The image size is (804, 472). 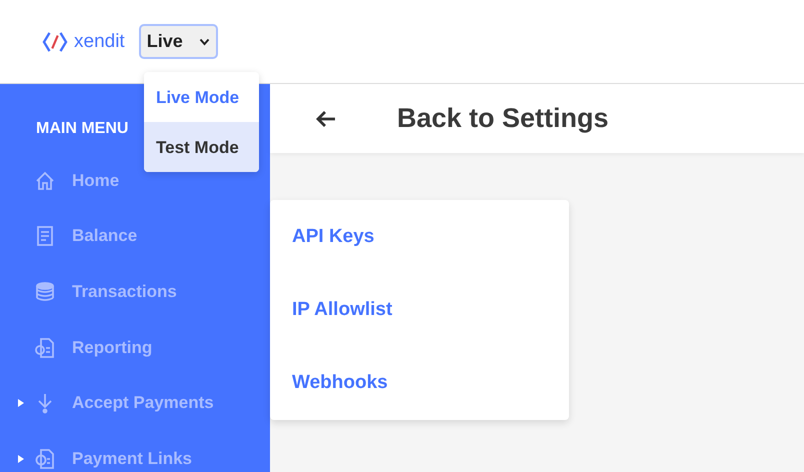 I want to click on sidebar-item: Accept Payments, so click(x=143, y=403).